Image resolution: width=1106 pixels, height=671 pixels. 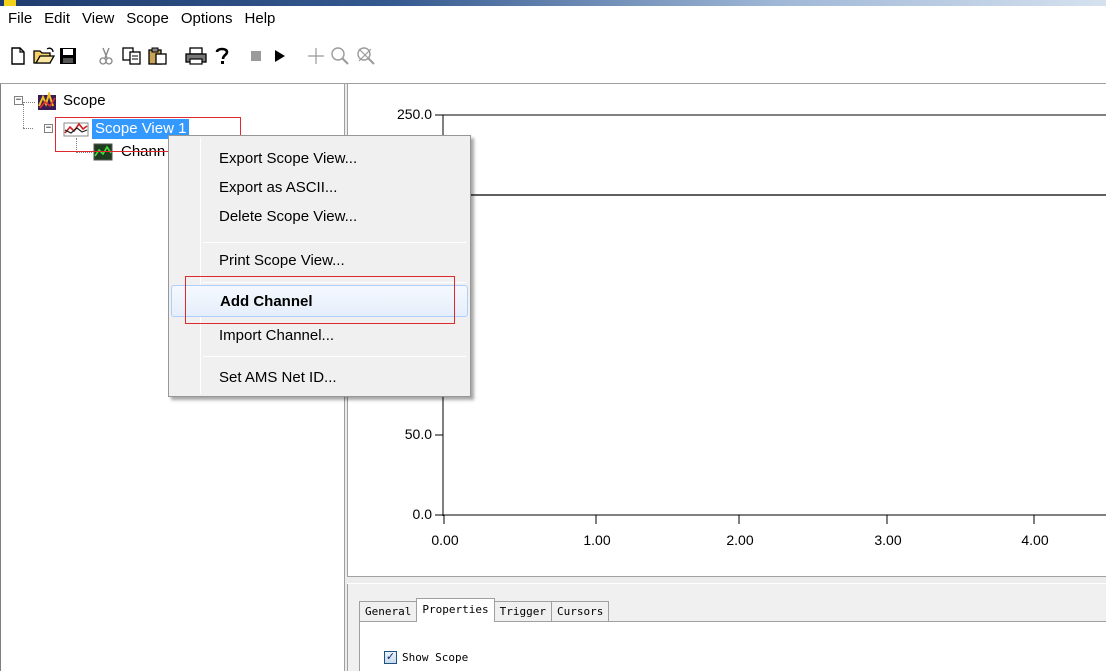 I want to click on tab-strip: General Properties Trigger Cursors, so click(x=484, y=610).